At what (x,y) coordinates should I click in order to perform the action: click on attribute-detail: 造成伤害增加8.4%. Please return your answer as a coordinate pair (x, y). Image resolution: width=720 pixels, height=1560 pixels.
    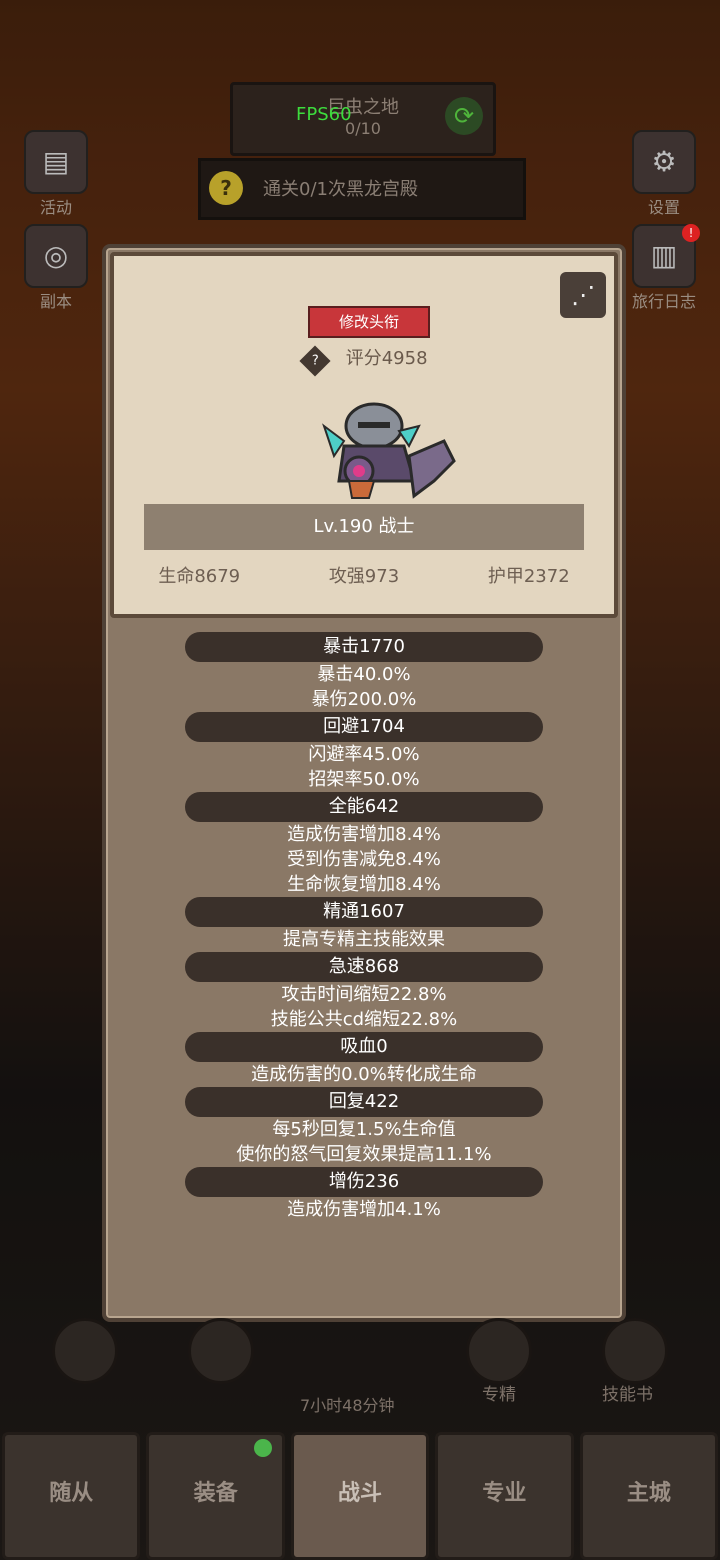
    Looking at the image, I should click on (364, 834).